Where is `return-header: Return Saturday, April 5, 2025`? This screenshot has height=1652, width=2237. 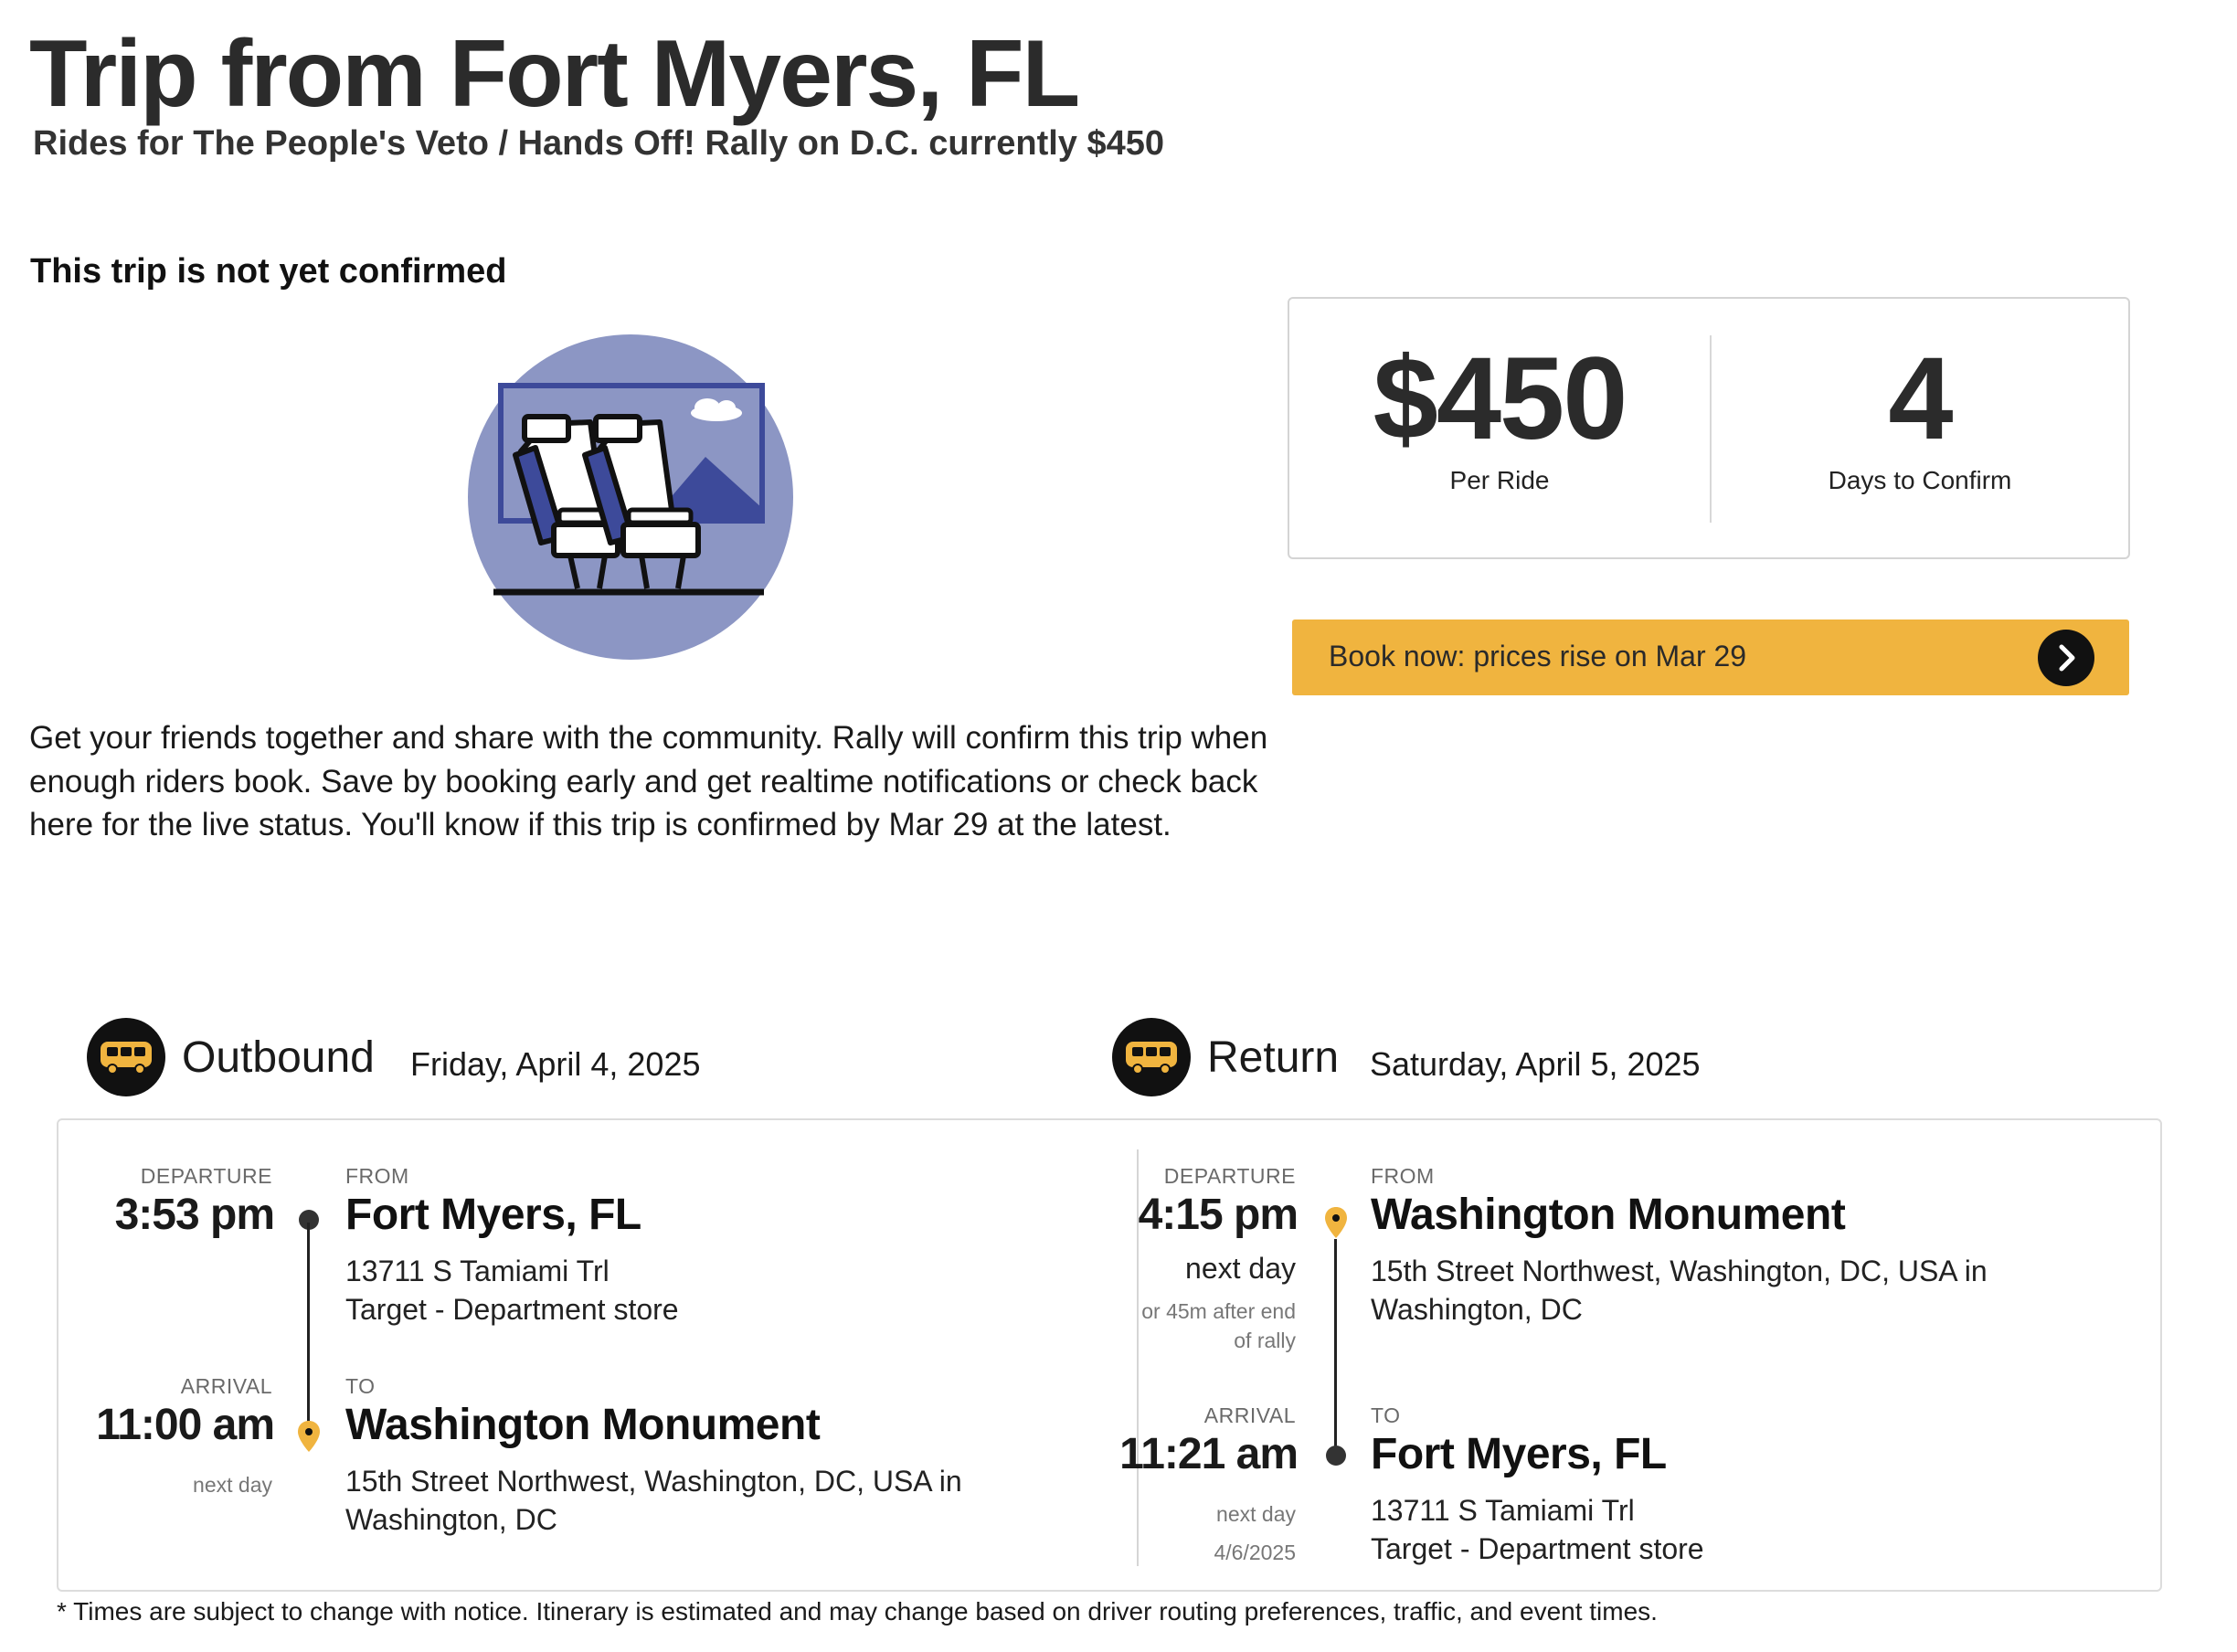 return-header: Return Saturday, April 5, 2025 is located at coordinates (1477, 1057).